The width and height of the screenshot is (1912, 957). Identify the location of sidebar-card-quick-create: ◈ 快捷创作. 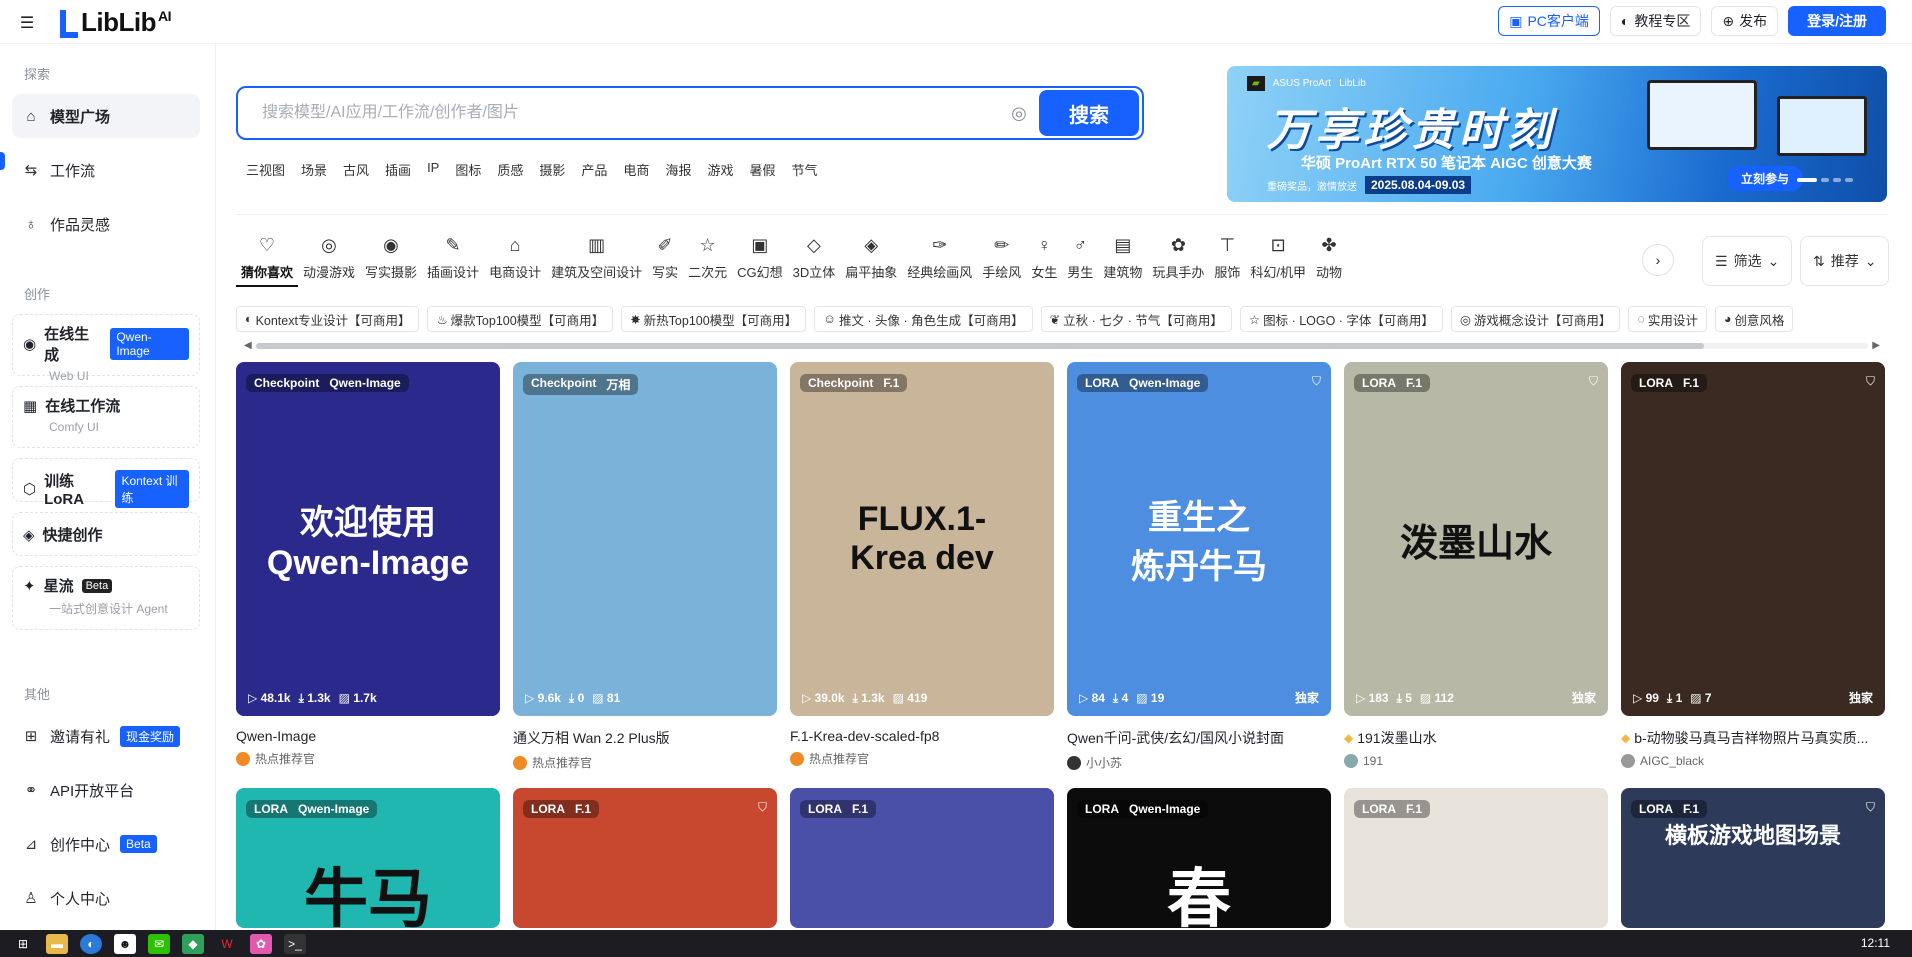
(106, 534).